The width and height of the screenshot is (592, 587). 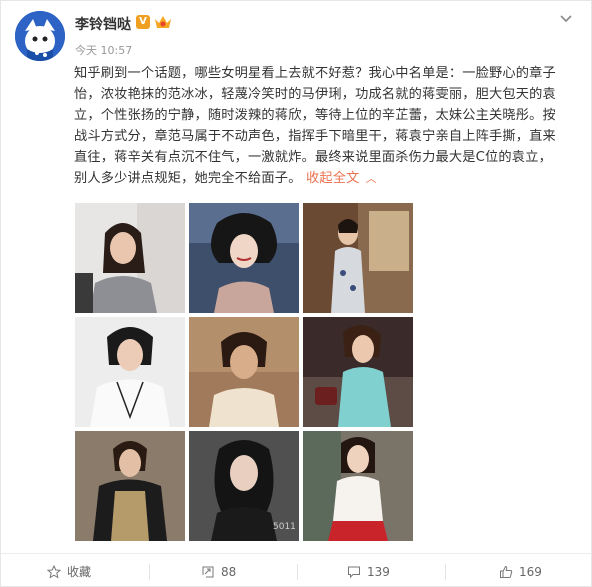 What do you see at coordinates (163, 22) in the screenshot?
I see `crown-badge-icon` at bounding box center [163, 22].